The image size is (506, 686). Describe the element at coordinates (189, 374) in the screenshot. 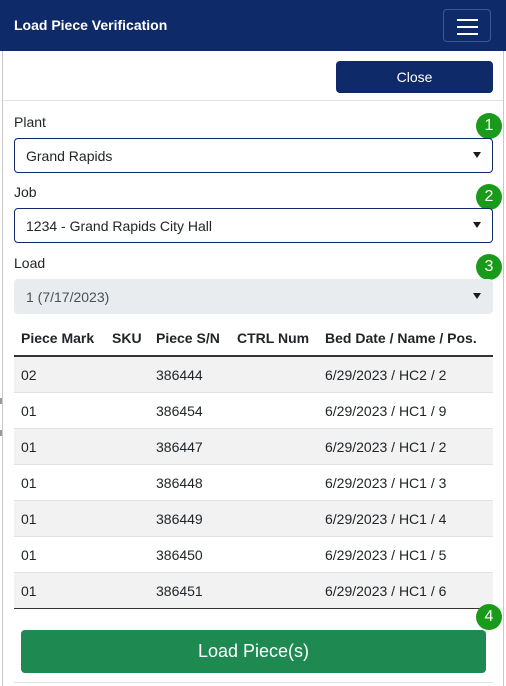

I see `cell-piece-sn: 386444` at that location.